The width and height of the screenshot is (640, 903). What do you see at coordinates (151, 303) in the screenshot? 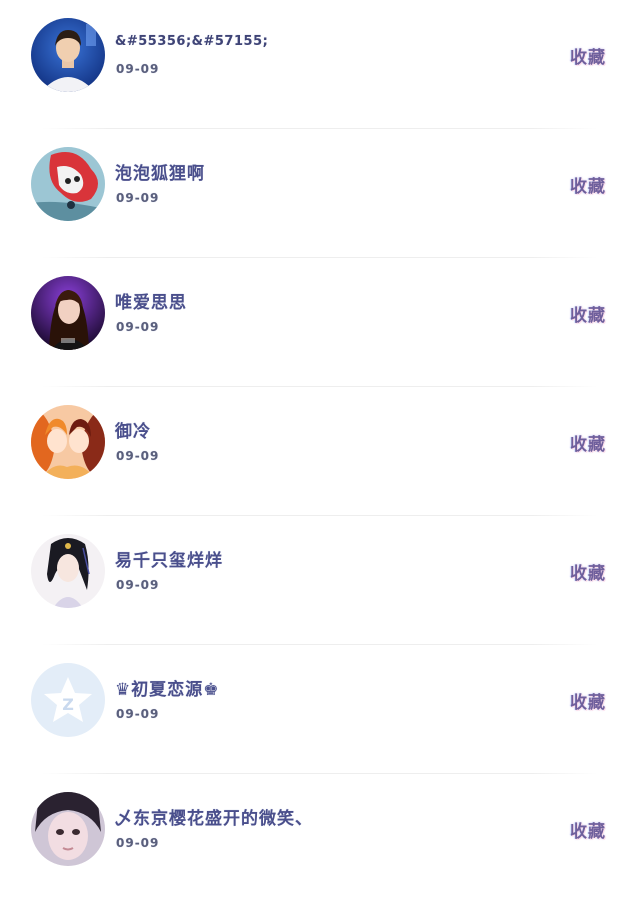
I see `user-name: 唯爱思思` at bounding box center [151, 303].